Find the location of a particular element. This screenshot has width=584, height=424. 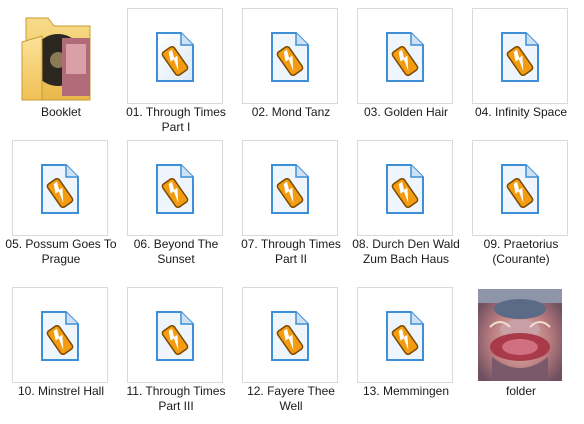

file-name-label: 13. Memmingen is located at coordinates (406, 391).